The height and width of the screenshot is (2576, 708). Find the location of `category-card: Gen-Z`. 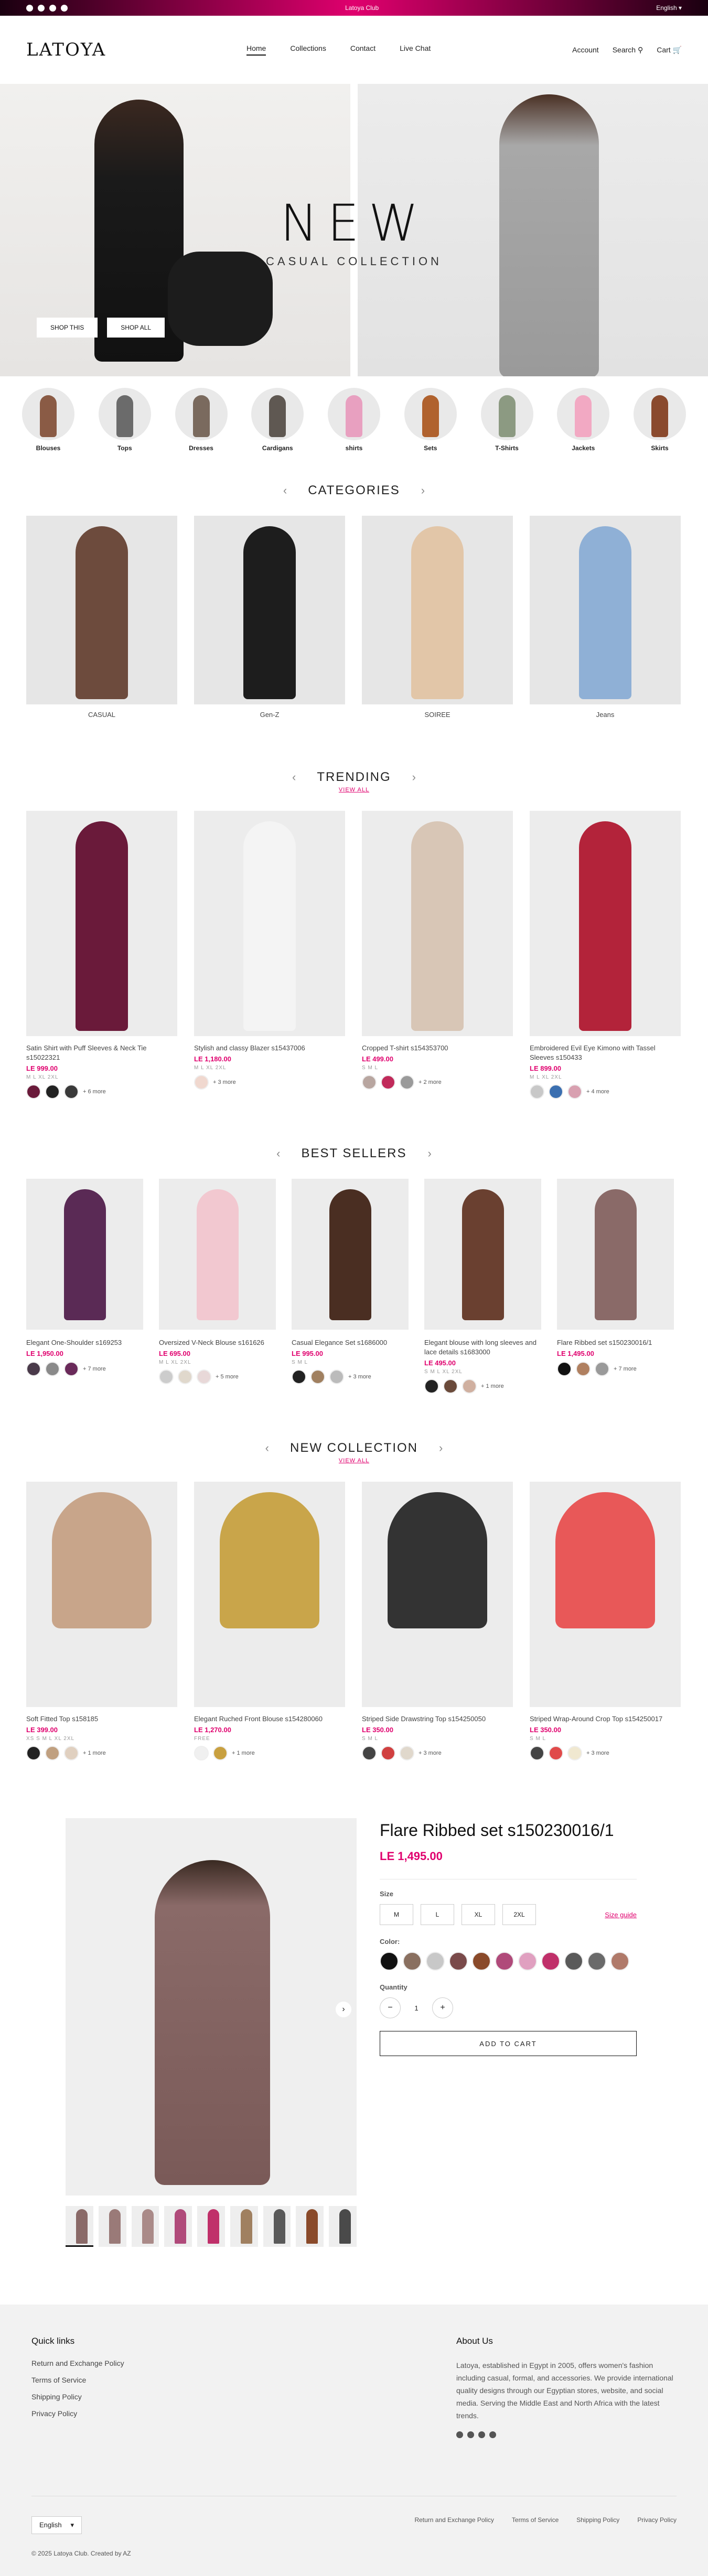

category-card: Gen-Z is located at coordinates (269, 617).